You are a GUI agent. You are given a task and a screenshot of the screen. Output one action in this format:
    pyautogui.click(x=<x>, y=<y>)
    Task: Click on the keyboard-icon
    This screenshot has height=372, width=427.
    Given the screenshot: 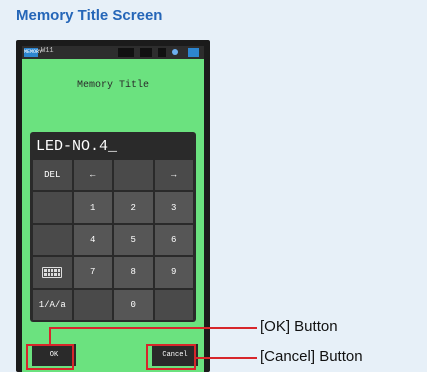 What is the action you would take?
    pyautogui.click(x=52, y=272)
    